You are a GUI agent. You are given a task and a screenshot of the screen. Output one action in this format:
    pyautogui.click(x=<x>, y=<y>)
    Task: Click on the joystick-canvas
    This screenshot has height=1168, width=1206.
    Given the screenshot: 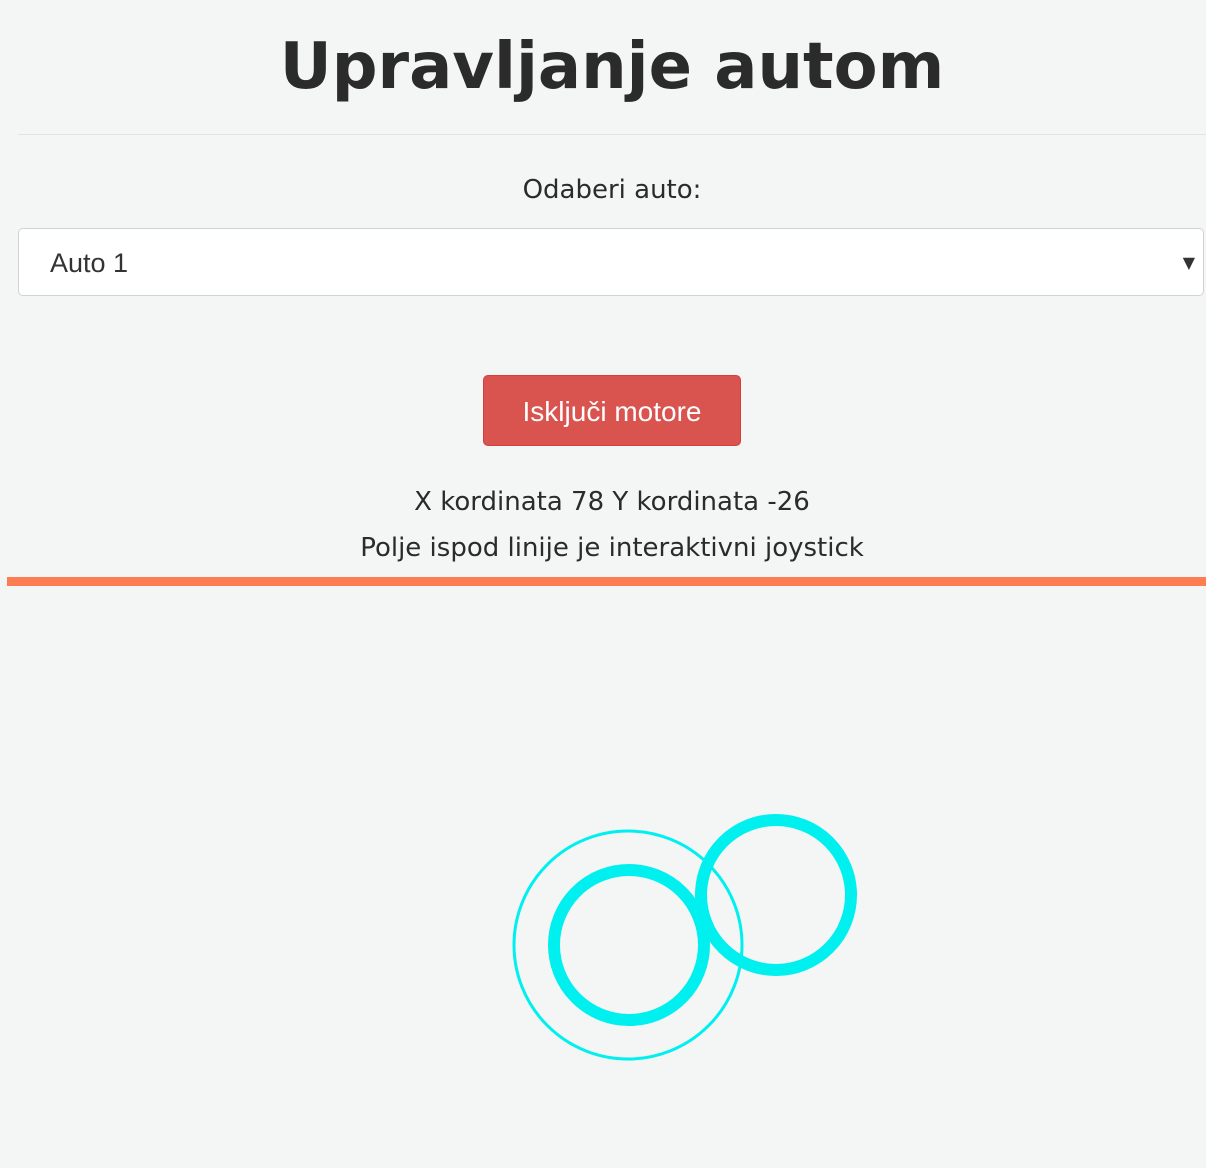 What is the action you would take?
    pyautogui.click(x=684, y=937)
    